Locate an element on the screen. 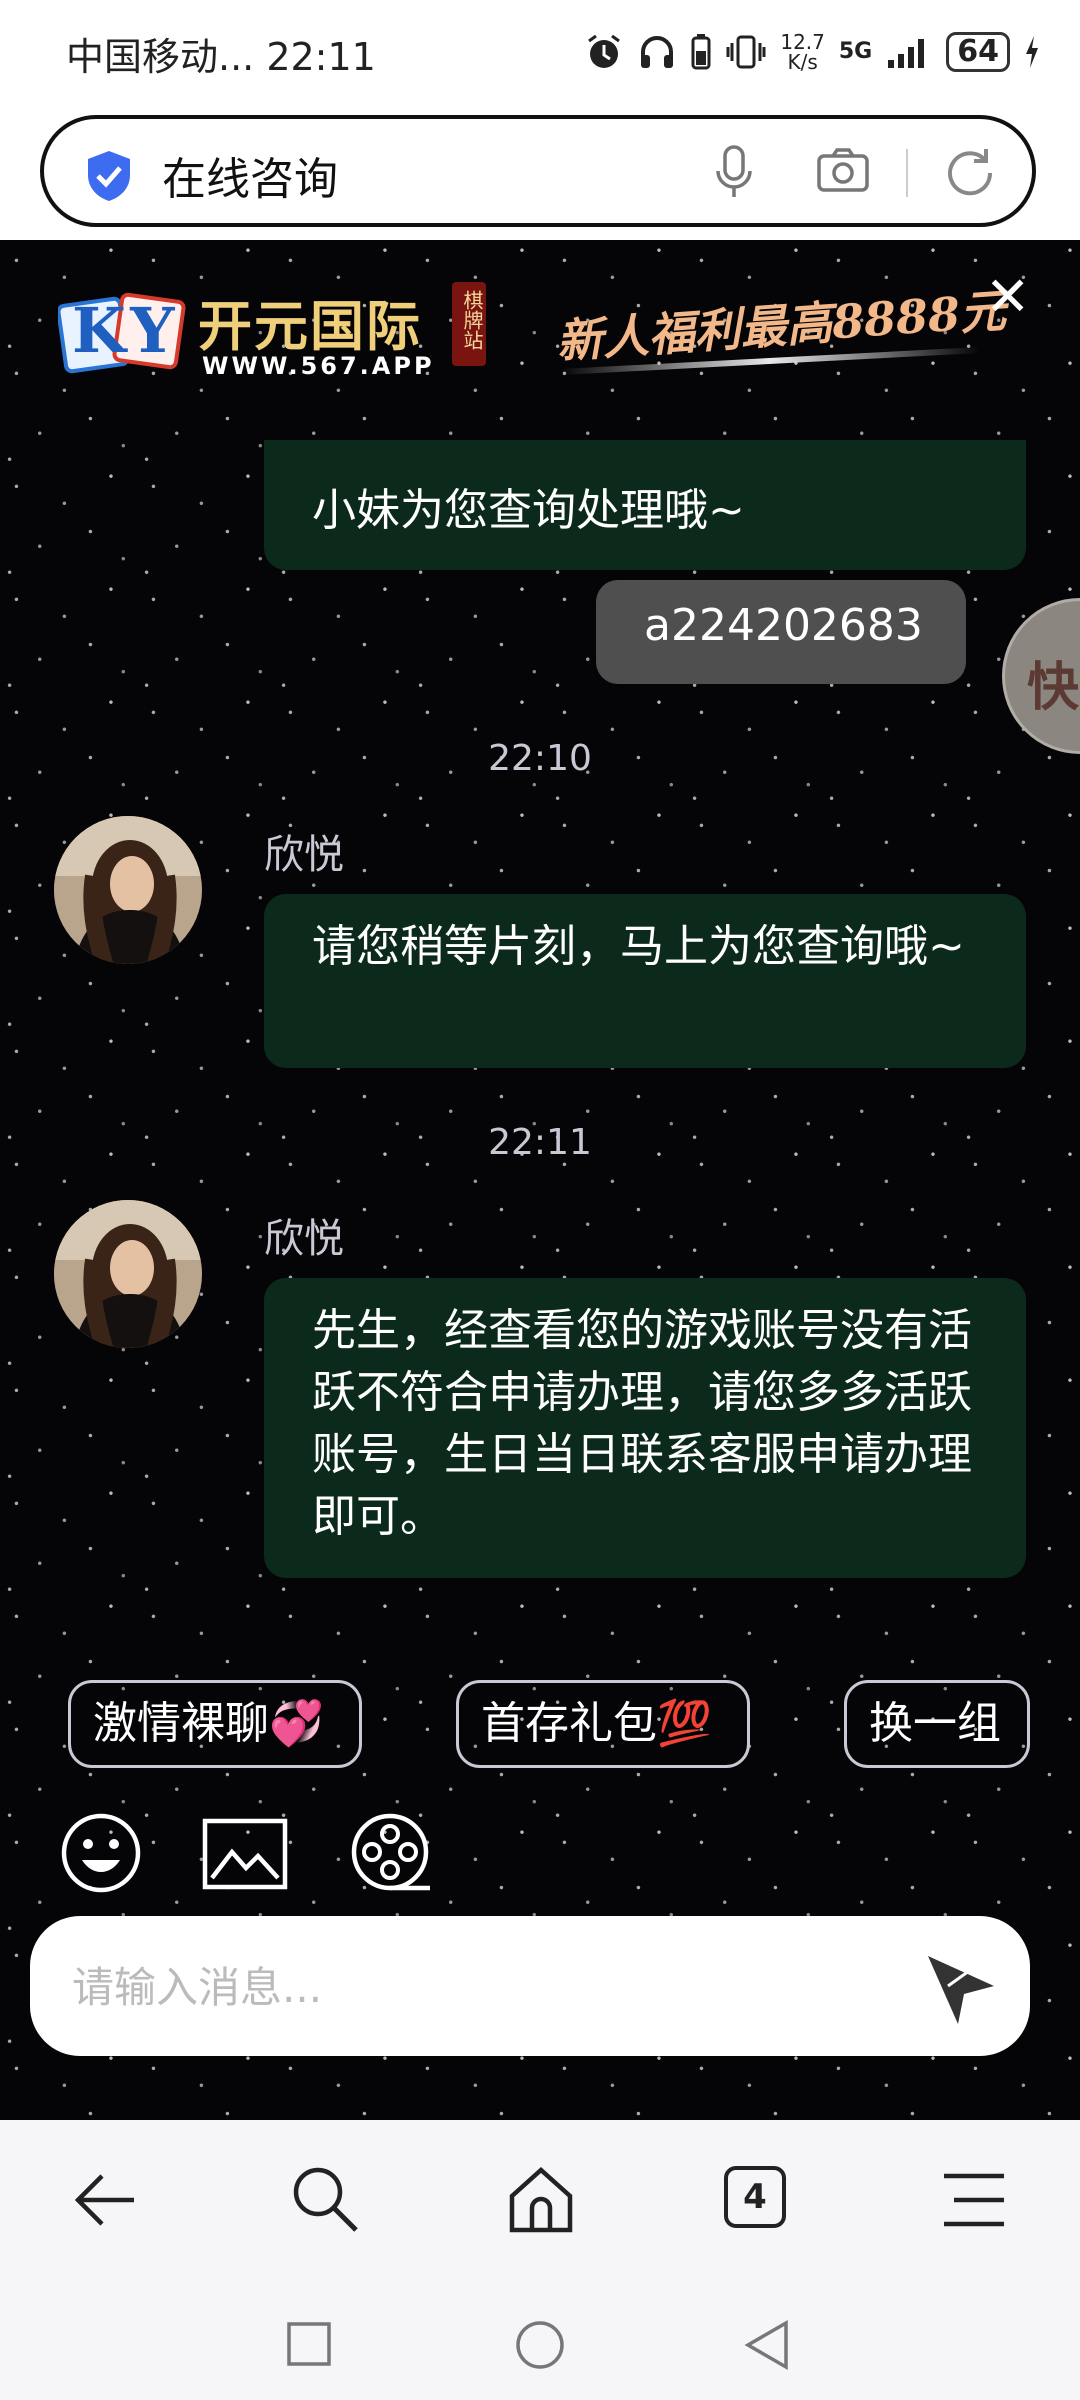  battery-small-icon is located at coordinates (701, 52).